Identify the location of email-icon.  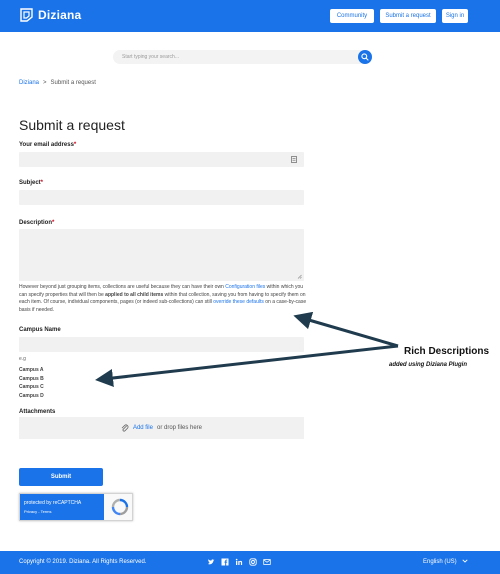
(267, 562).